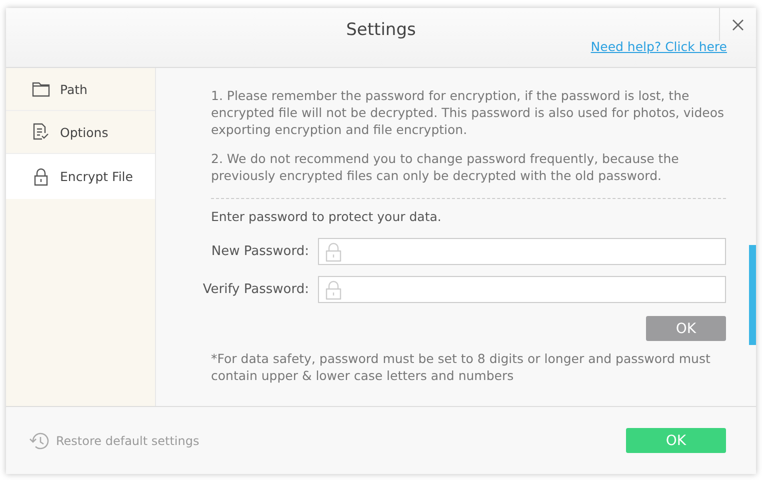  What do you see at coordinates (80, 89) in the screenshot?
I see `sidebar-item: Path` at bounding box center [80, 89].